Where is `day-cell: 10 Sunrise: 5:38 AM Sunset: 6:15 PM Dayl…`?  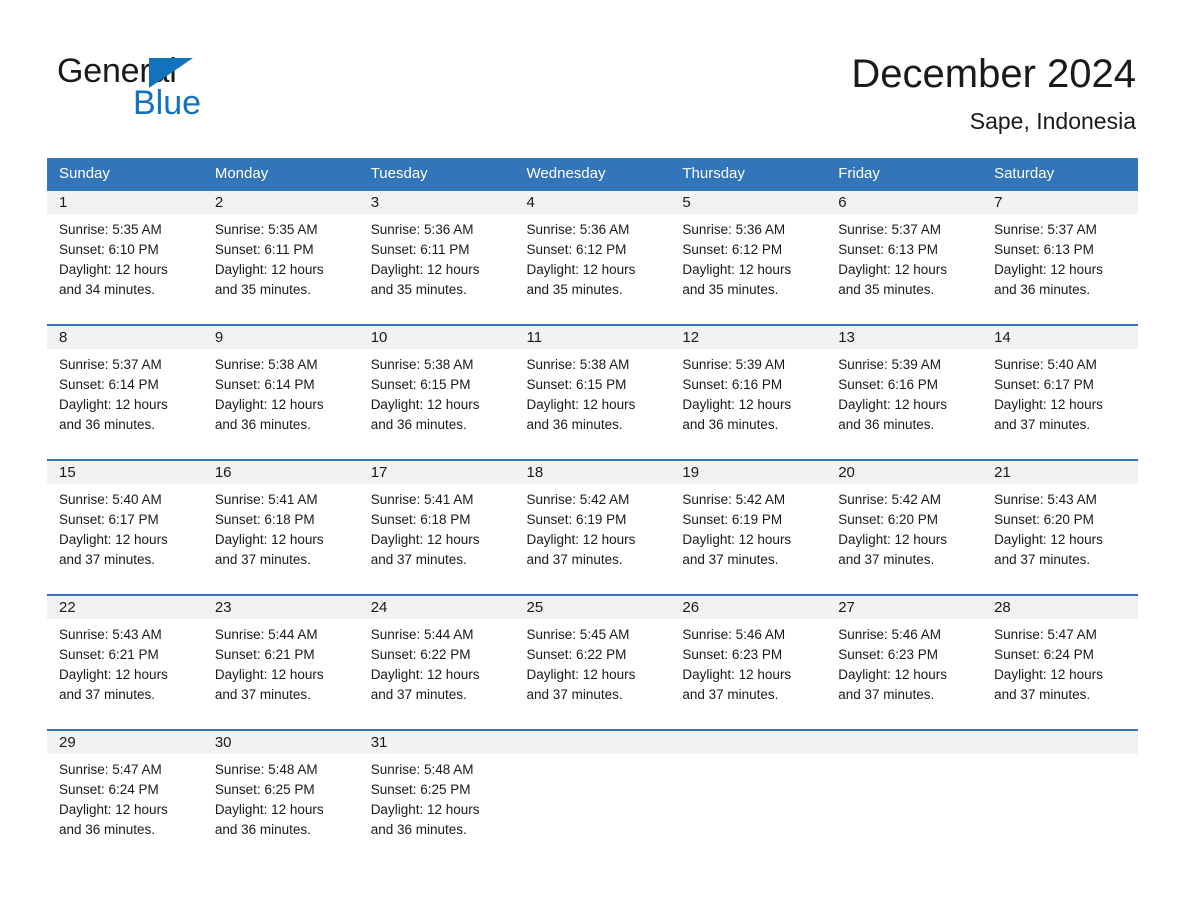 day-cell: 10 Sunrise: 5:38 AM Sunset: 6:15 PM Dayl… is located at coordinates (436, 392).